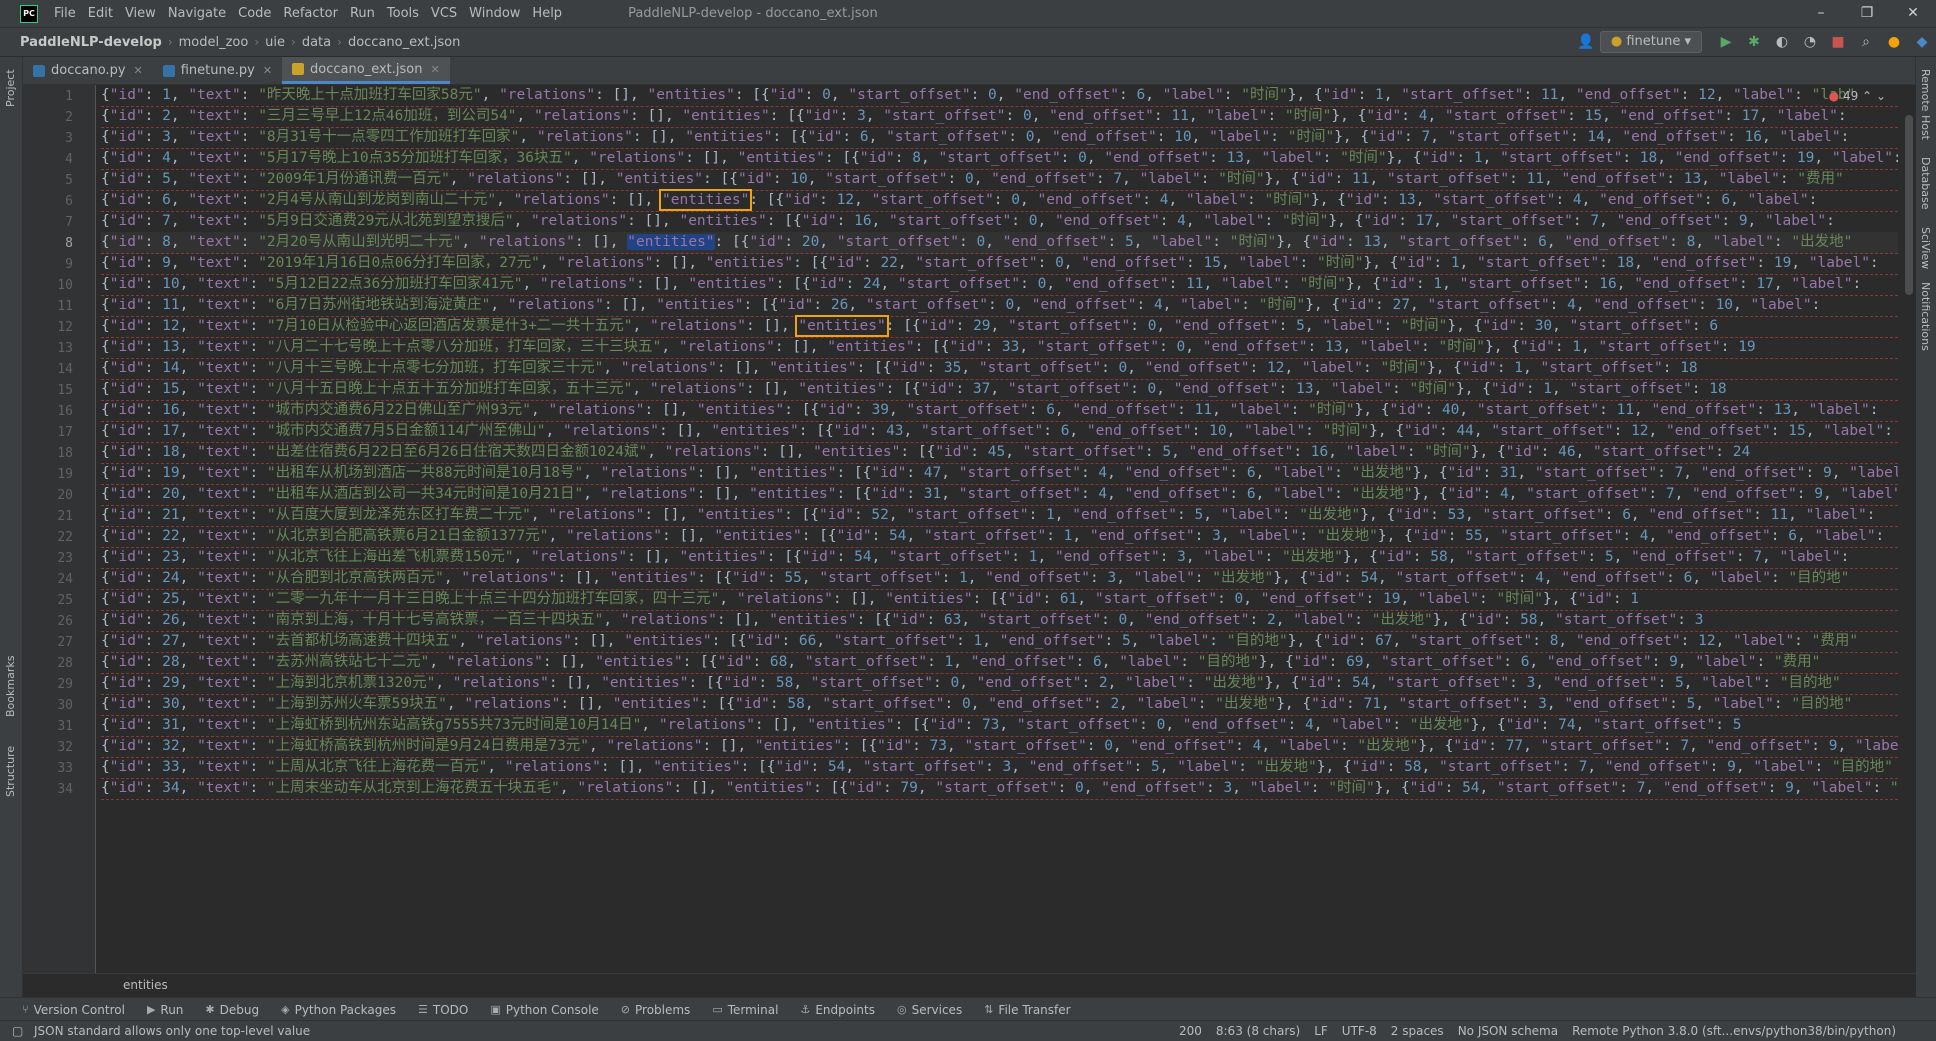 Image resolution: width=1936 pixels, height=1041 pixels. I want to click on vertical-scrollbar, so click(1909, 529).